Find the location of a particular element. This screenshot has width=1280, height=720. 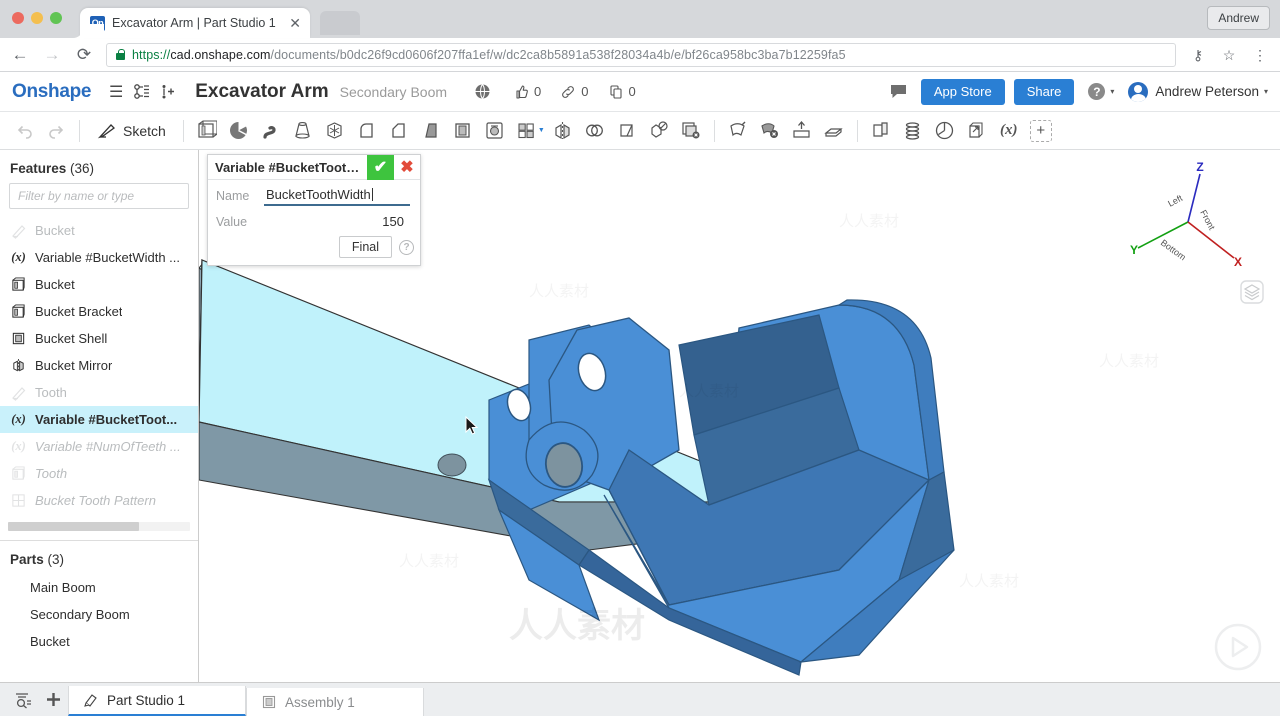

version-graph-icon is located at coordinates (142, 92).